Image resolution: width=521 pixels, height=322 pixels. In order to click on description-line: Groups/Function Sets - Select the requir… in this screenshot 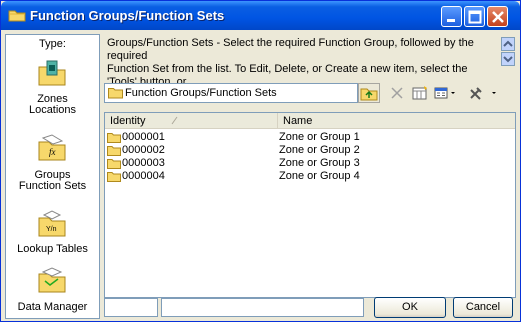, I will do `click(290, 49)`.